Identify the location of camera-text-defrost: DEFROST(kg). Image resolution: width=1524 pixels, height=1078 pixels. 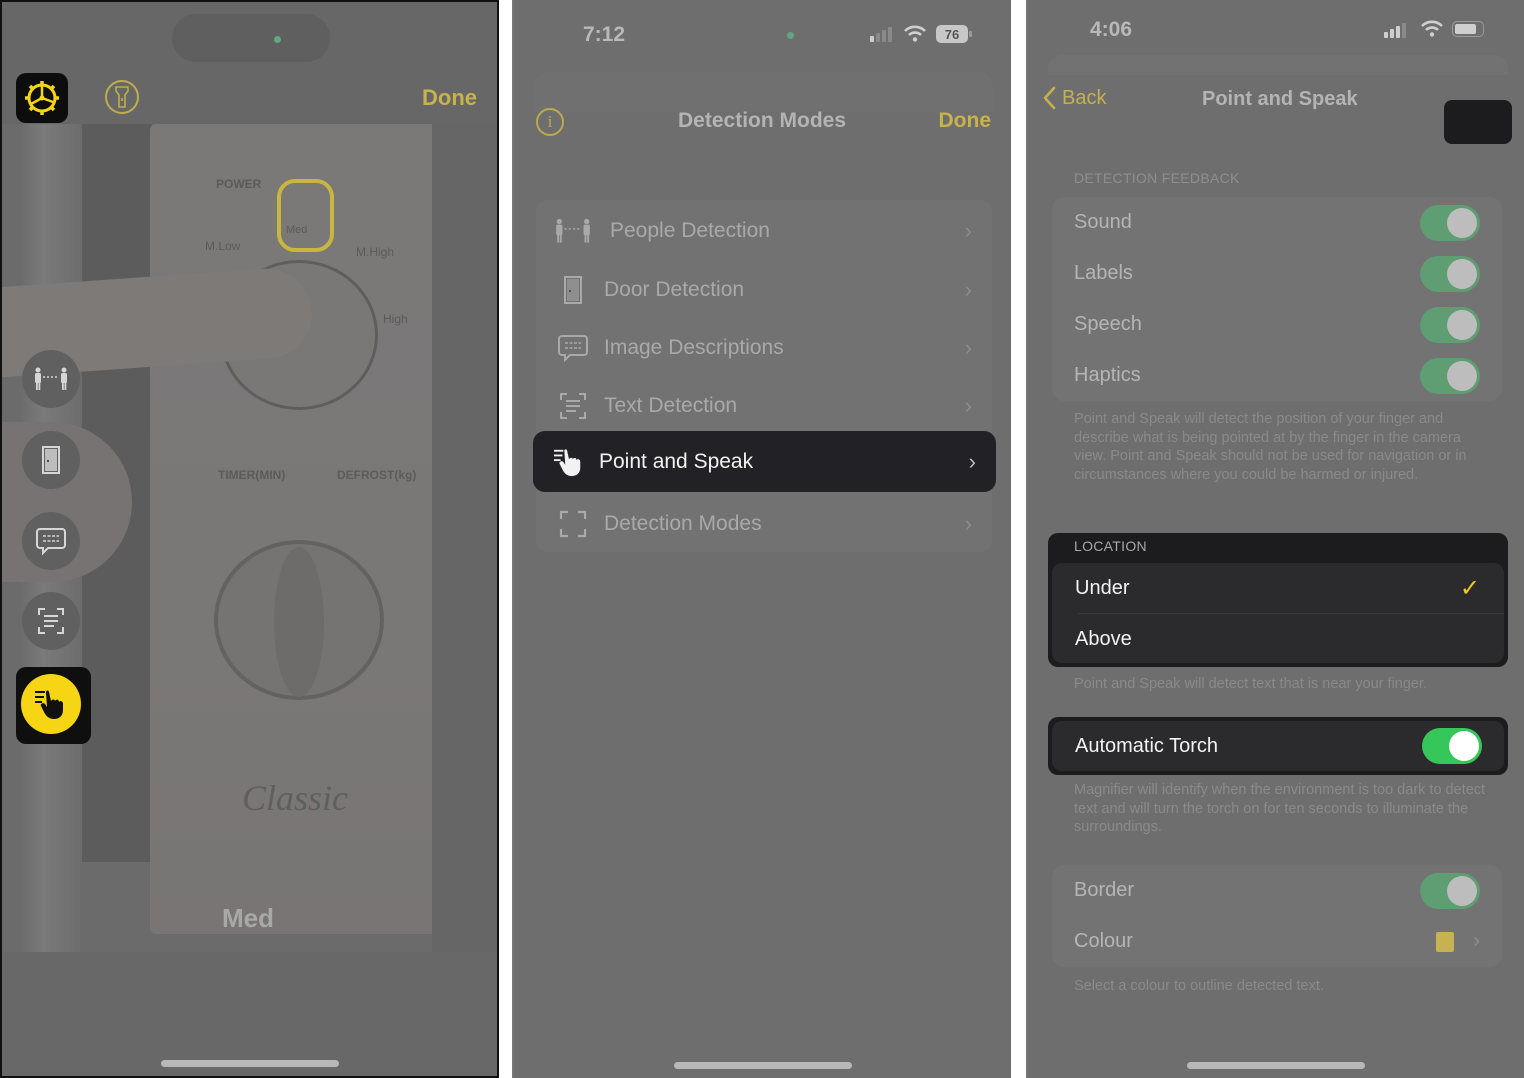
(377, 475).